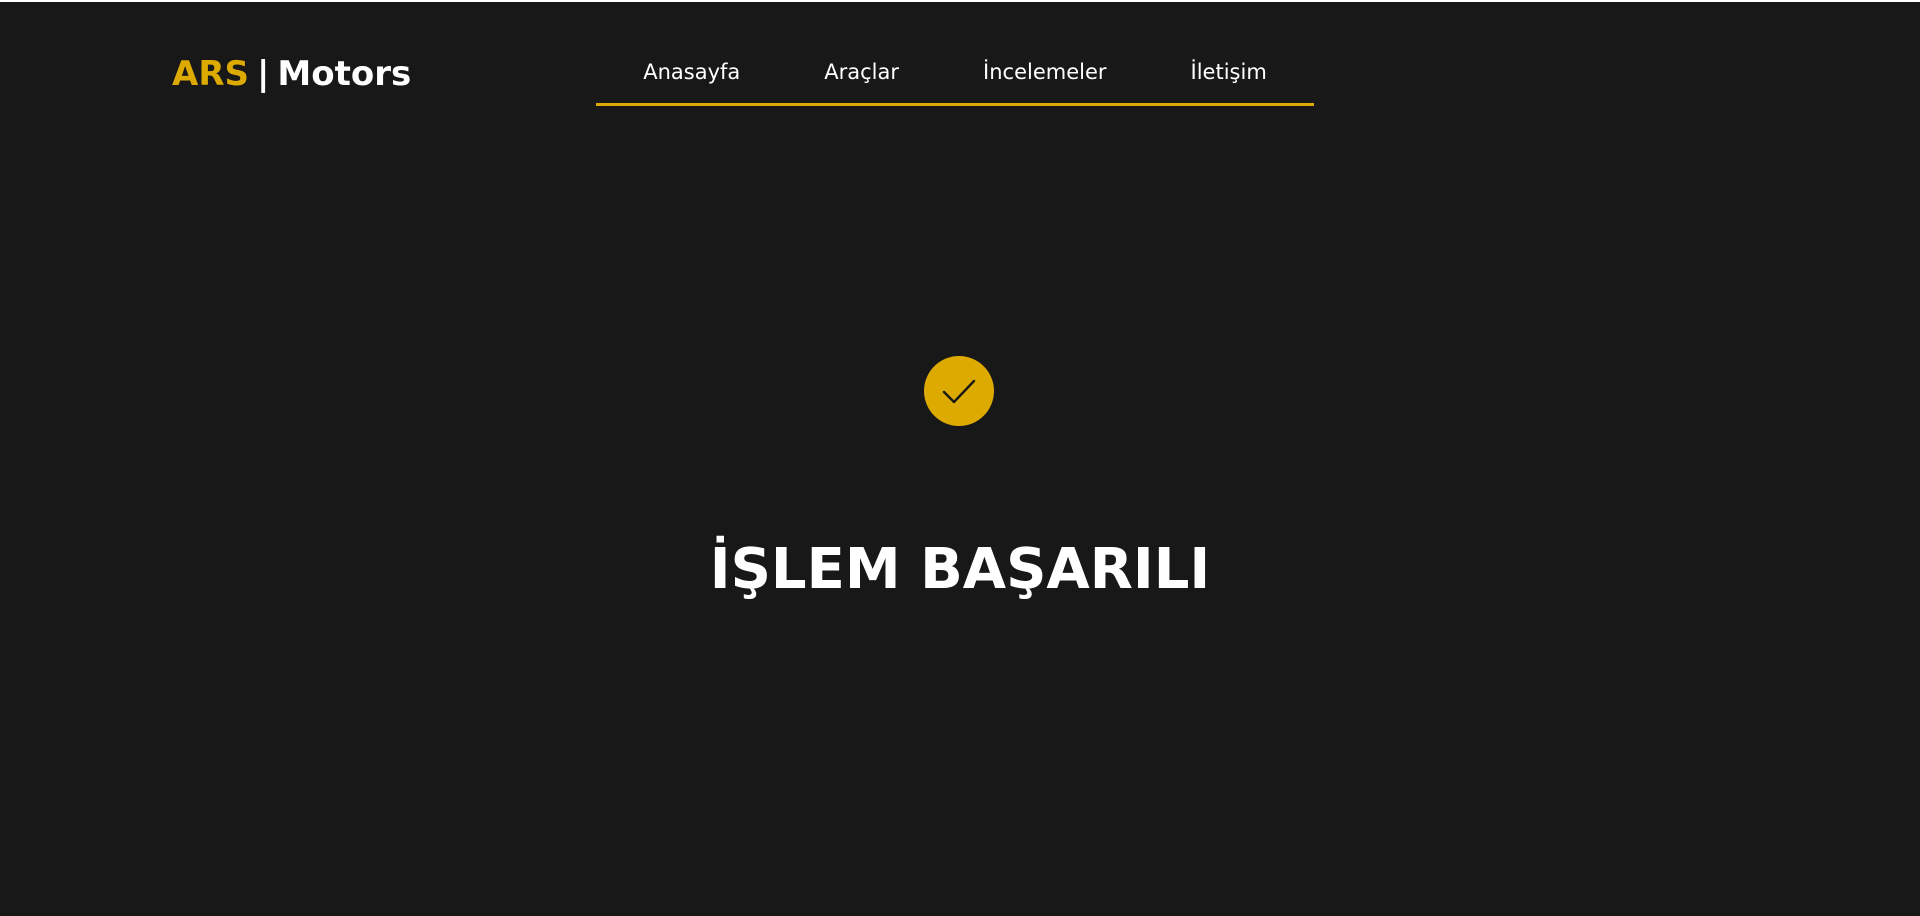 This screenshot has height=916, width=1920. I want to click on site-logo: ARS | Motors, so click(291, 74).